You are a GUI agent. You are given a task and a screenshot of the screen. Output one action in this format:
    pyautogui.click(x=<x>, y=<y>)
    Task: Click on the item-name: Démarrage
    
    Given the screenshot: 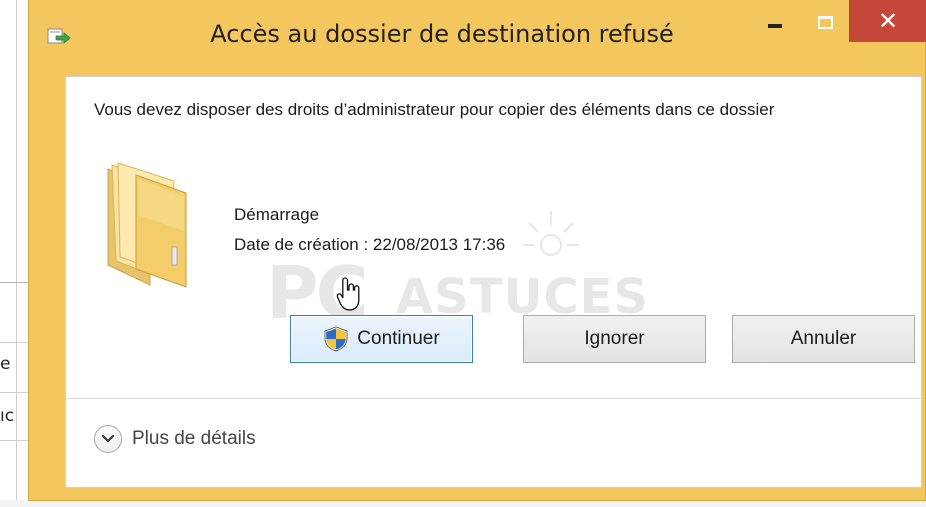 What is the action you would take?
    pyautogui.click(x=277, y=214)
    